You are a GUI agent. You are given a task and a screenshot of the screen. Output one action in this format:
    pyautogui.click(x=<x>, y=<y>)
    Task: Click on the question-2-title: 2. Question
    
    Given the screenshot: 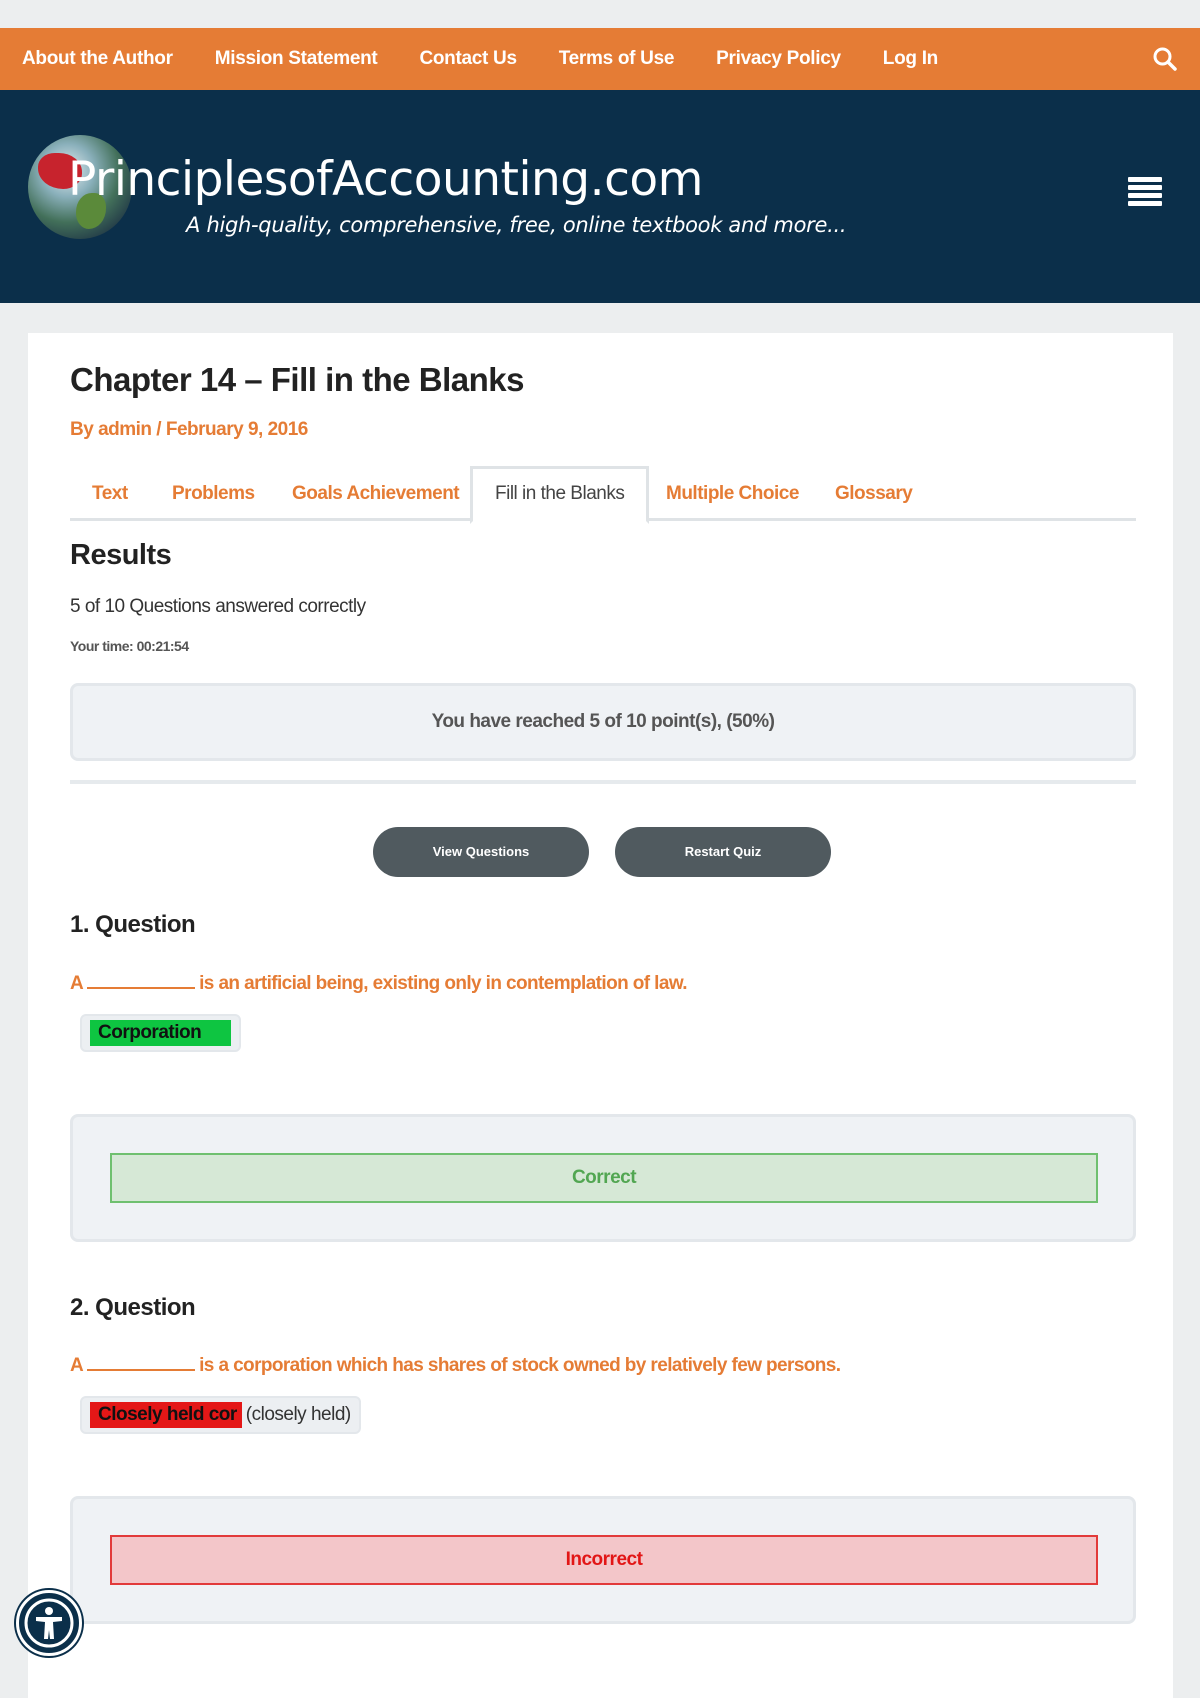 What is the action you would take?
    pyautogui.click(x=133, y=1307)
    